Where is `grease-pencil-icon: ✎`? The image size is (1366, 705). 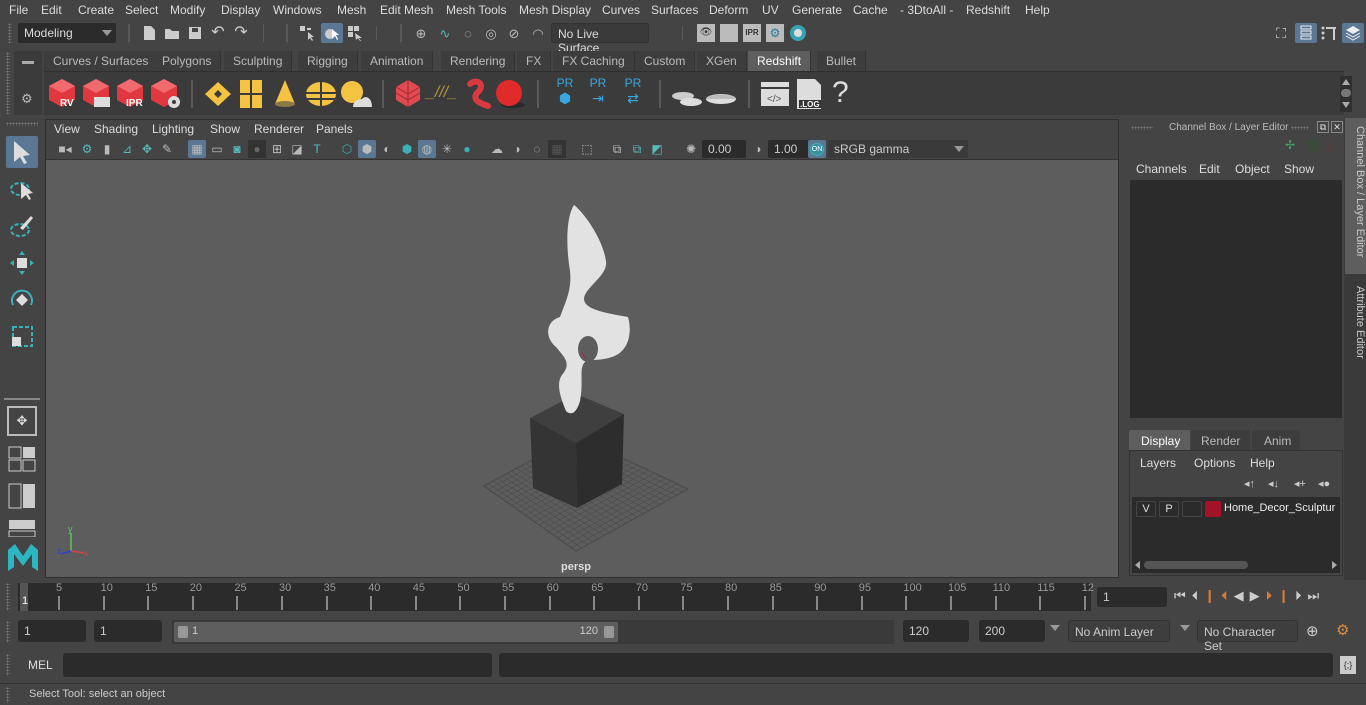 grease-pencil-icon: ✎ is located at coordinates (167, 149).